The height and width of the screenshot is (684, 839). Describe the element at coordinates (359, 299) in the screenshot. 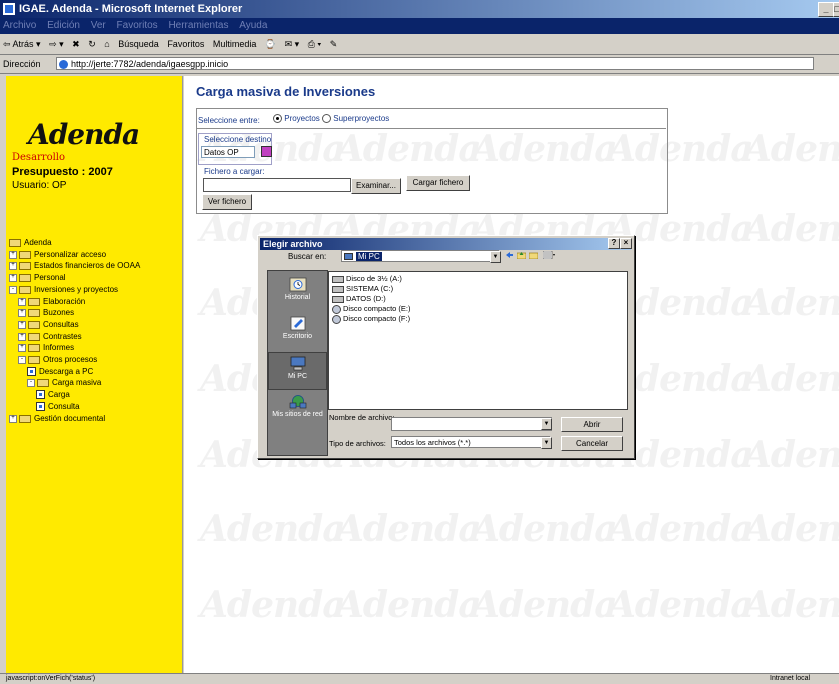

I see `file-list-item: DATOS (D:)` at that location.